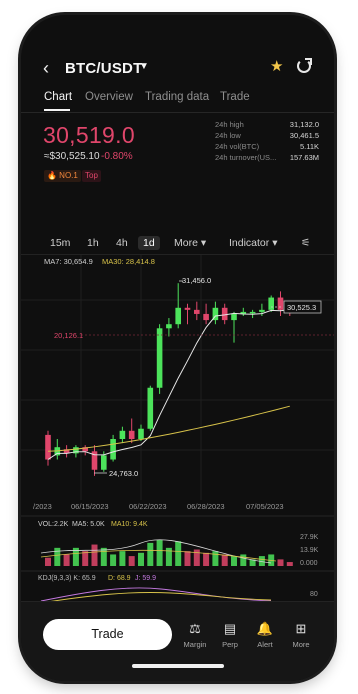  Describe the element at coordinates (177, 68) in the screenshot. I see `header: ‹ BTC/USDT ▼ ★` at that location.